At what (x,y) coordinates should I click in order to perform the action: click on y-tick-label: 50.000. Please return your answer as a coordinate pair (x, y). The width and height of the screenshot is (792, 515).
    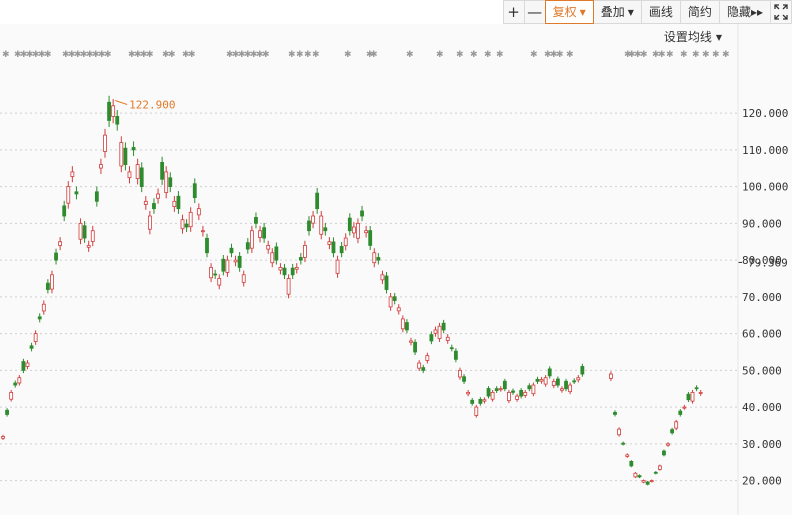
    Looking at the image, I should click on (762, 370).